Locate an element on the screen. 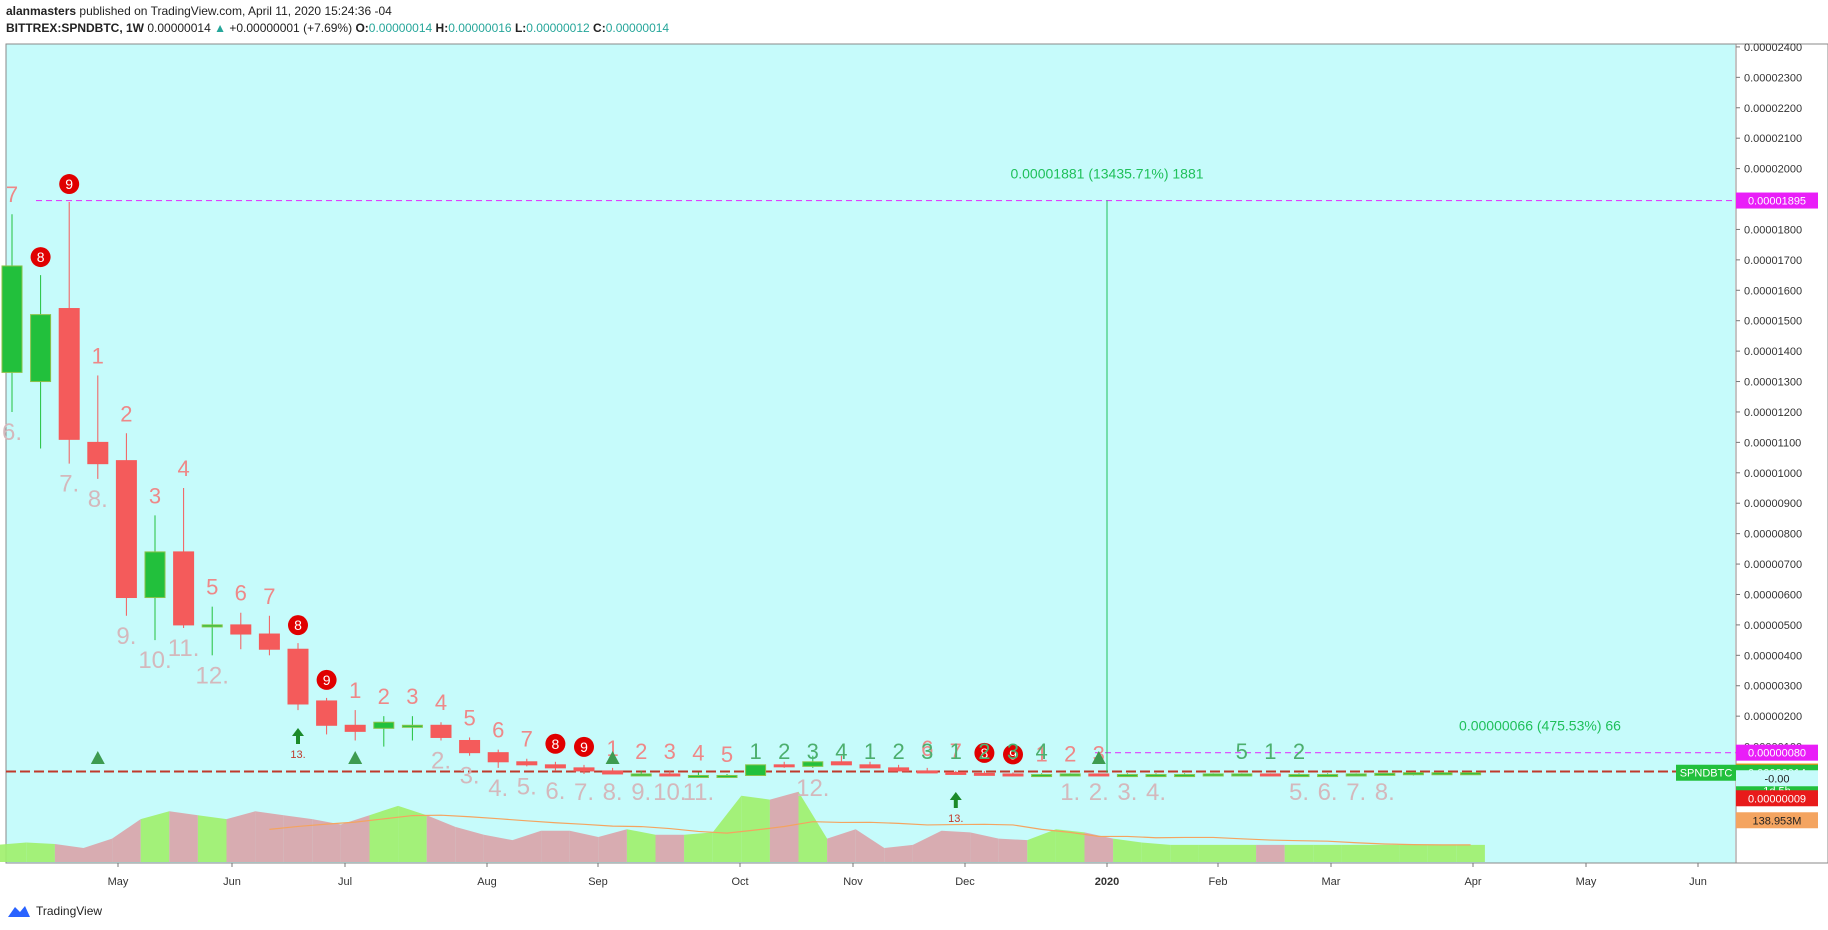 The width and height of the screenshot is (1828, 930). x-tick-label: Apr is located at coordinates (1472, 882).